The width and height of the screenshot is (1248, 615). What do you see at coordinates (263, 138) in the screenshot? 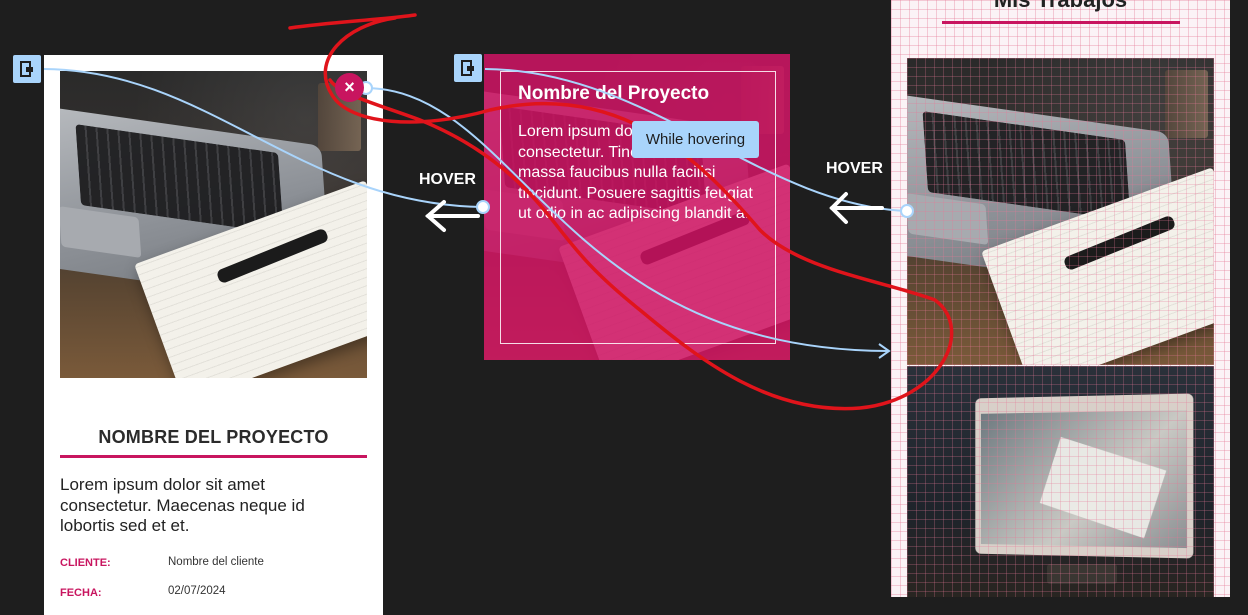
I see `connector-line` at bounding box center [263, 138].